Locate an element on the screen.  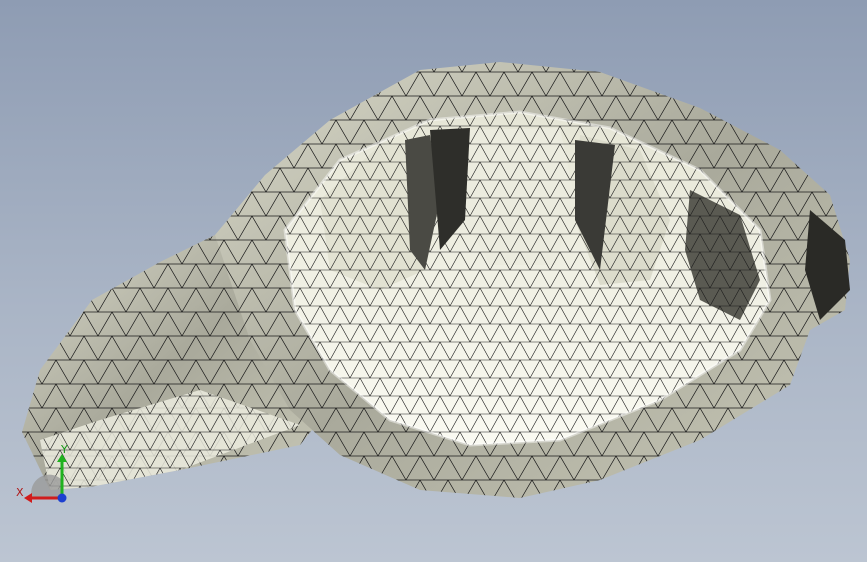
coordinate-triad: X Y is located at coordinates (45, 475).